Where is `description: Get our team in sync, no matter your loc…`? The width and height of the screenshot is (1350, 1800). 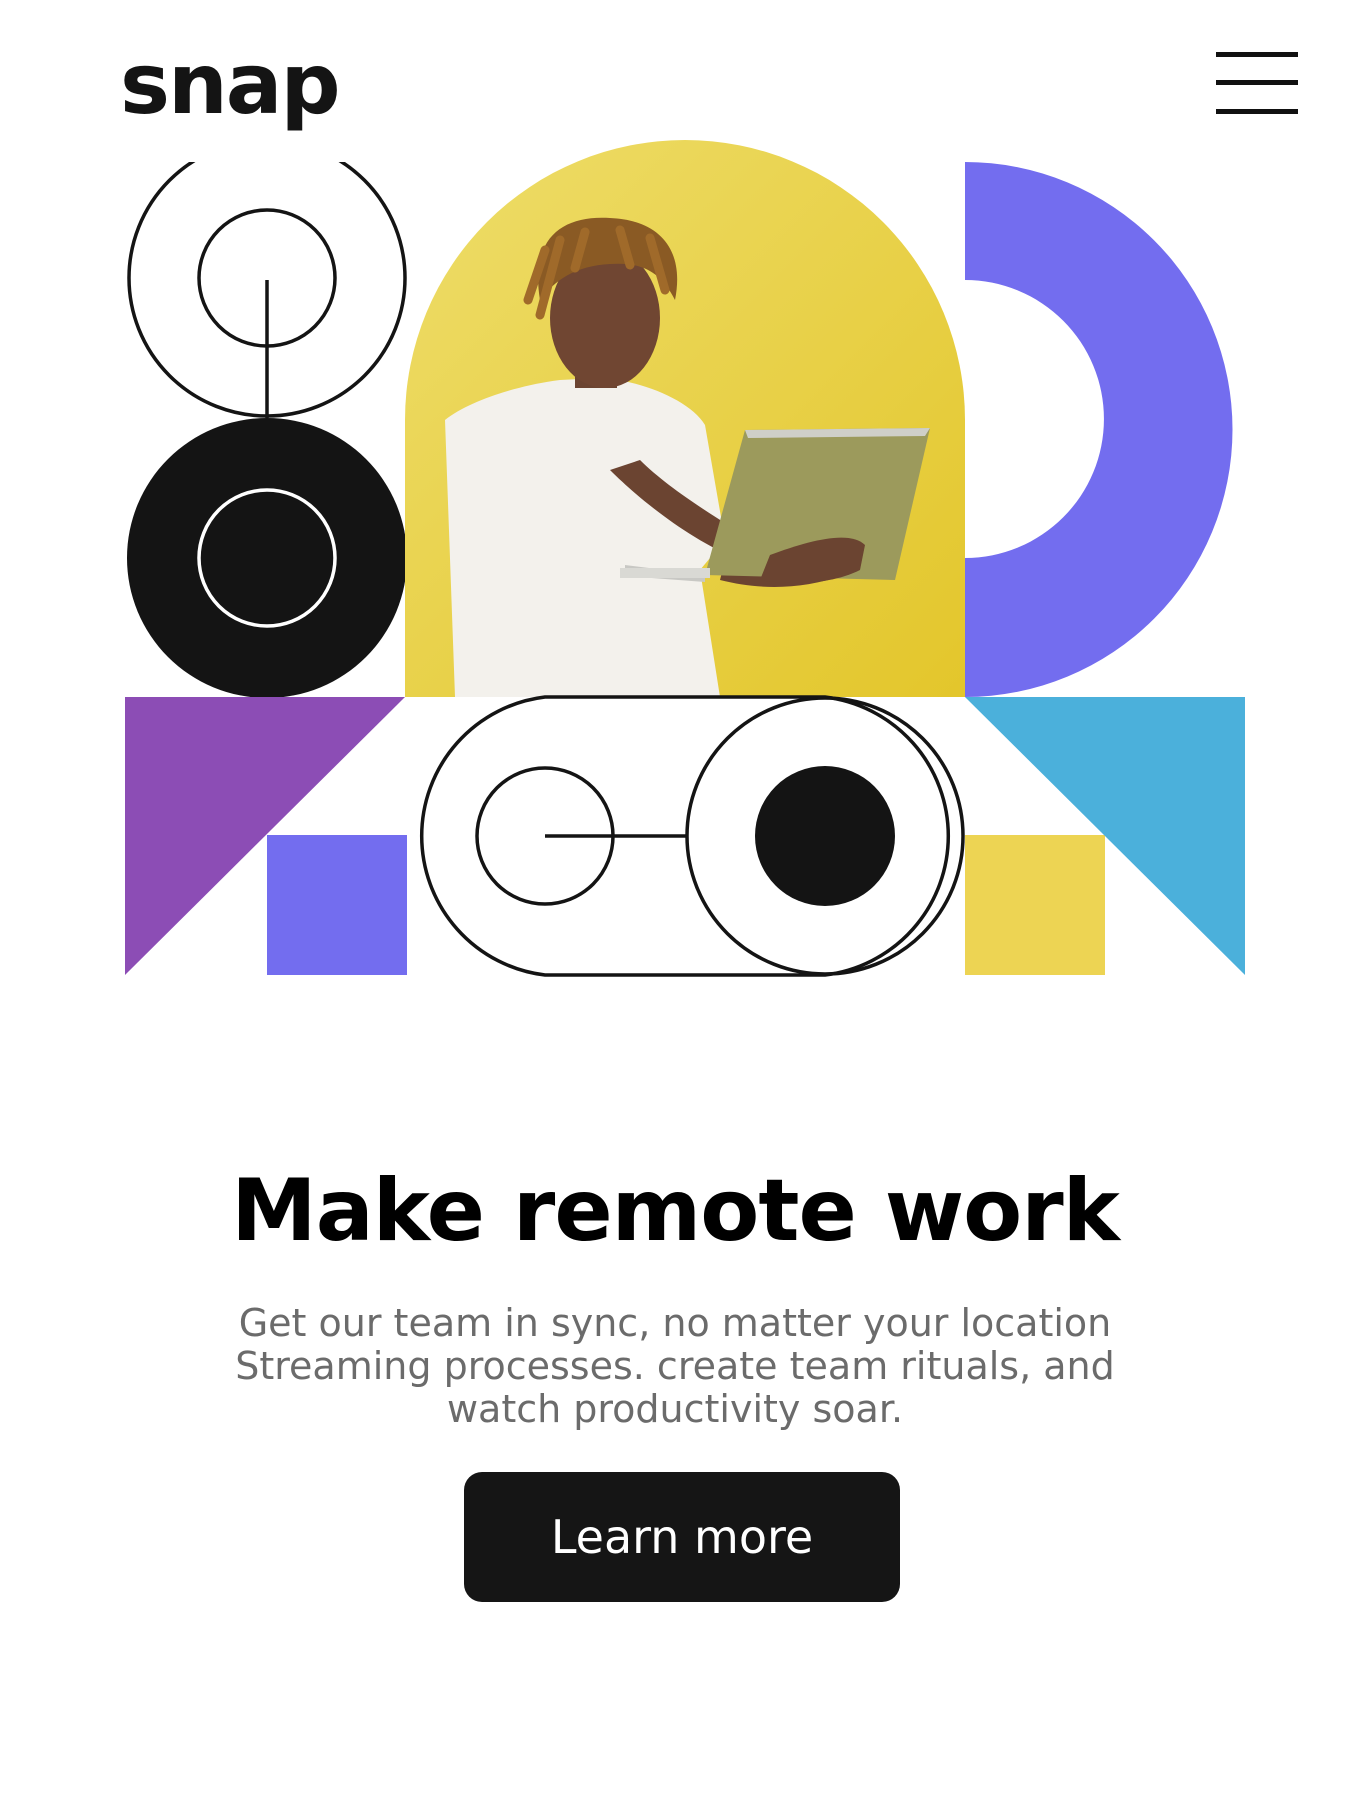
description: Get our team in sync, no matter your loc… is located at coordinates (675, 1366).